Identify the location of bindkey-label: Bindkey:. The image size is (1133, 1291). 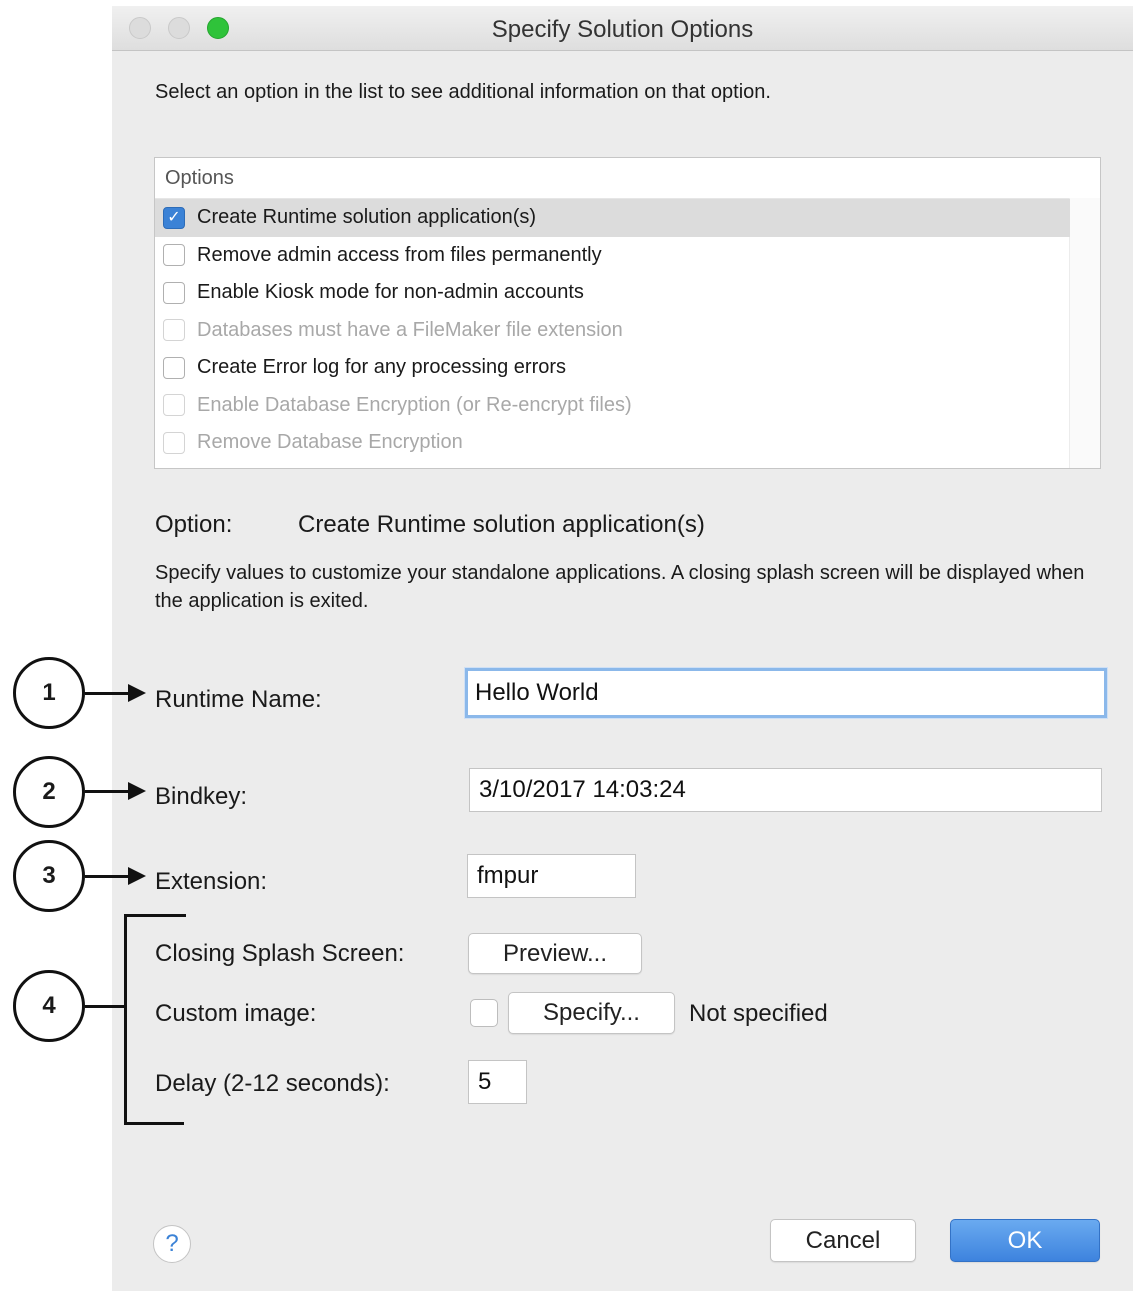
(201, 796).